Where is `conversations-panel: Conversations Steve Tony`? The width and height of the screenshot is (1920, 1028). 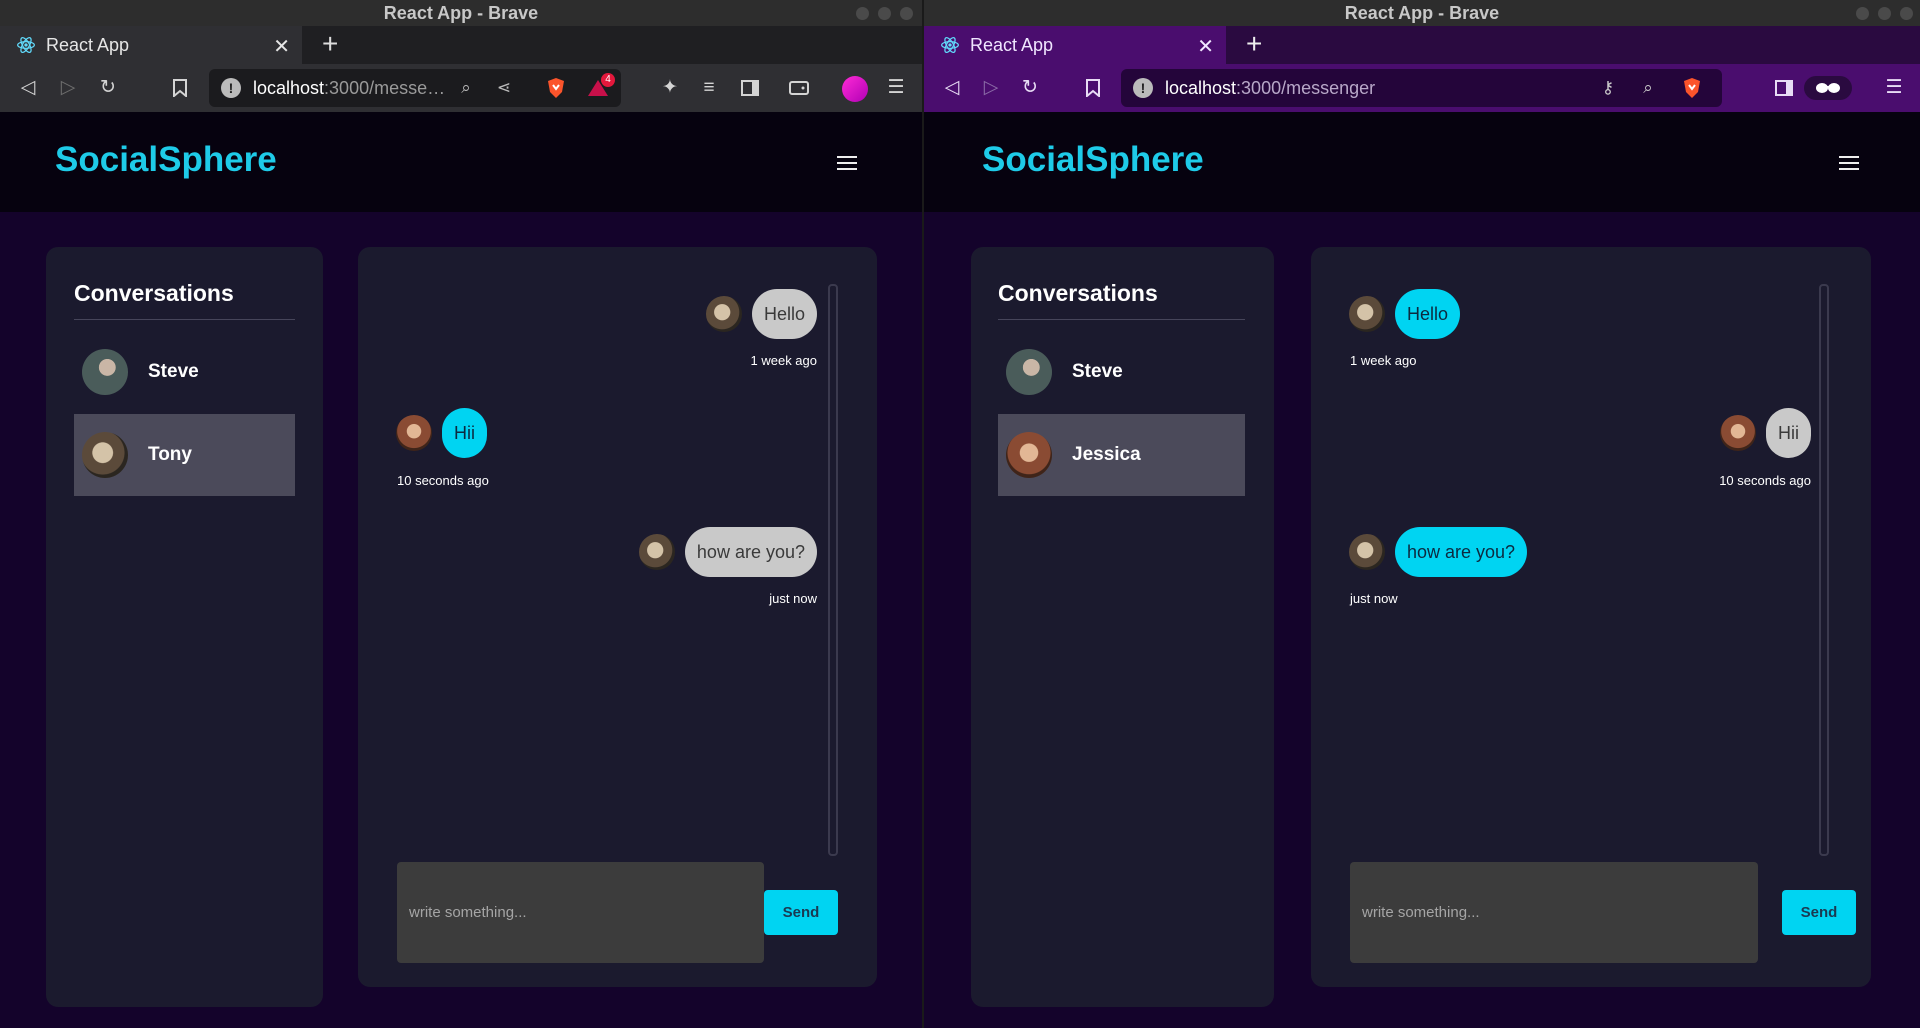 conversations-panel: Conversations Steve Tony is located at coordinates (184, 627).